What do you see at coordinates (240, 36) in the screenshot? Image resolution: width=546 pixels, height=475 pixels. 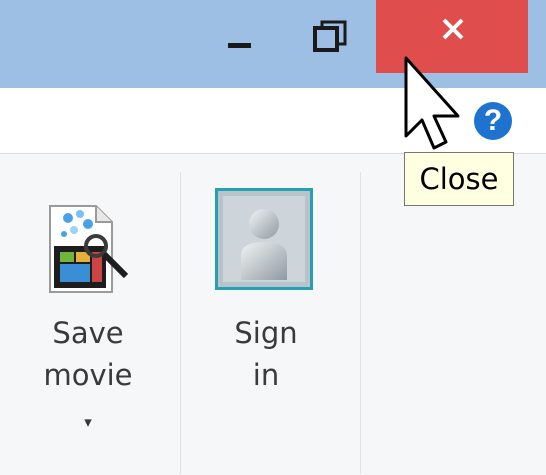 I see `minimize-button` at bounding box center [240, 36].